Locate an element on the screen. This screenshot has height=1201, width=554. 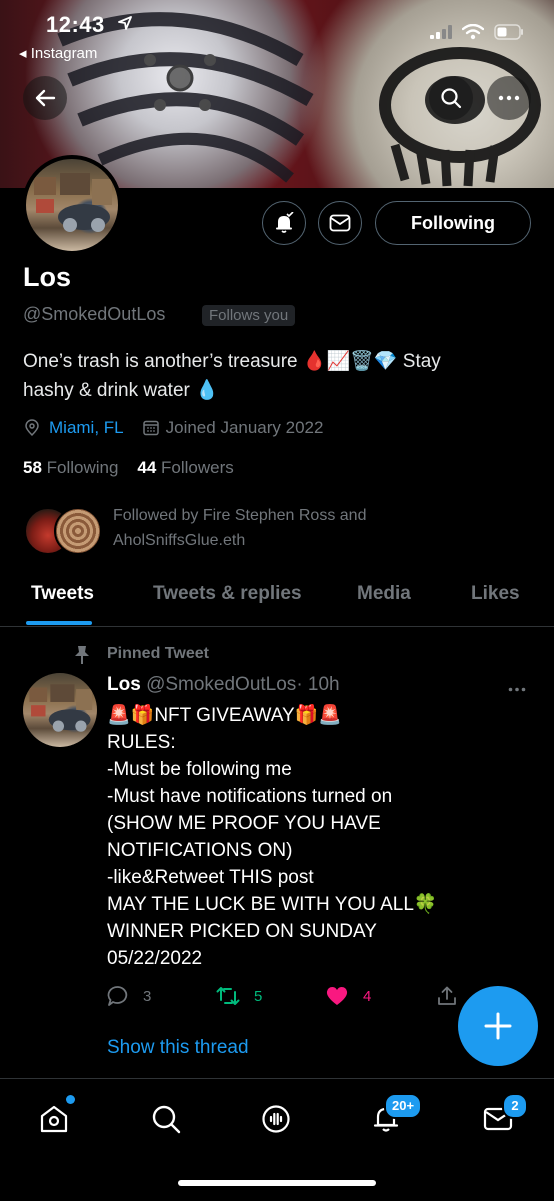
messages-badge: 2 is located at coordinates (515, 1106).